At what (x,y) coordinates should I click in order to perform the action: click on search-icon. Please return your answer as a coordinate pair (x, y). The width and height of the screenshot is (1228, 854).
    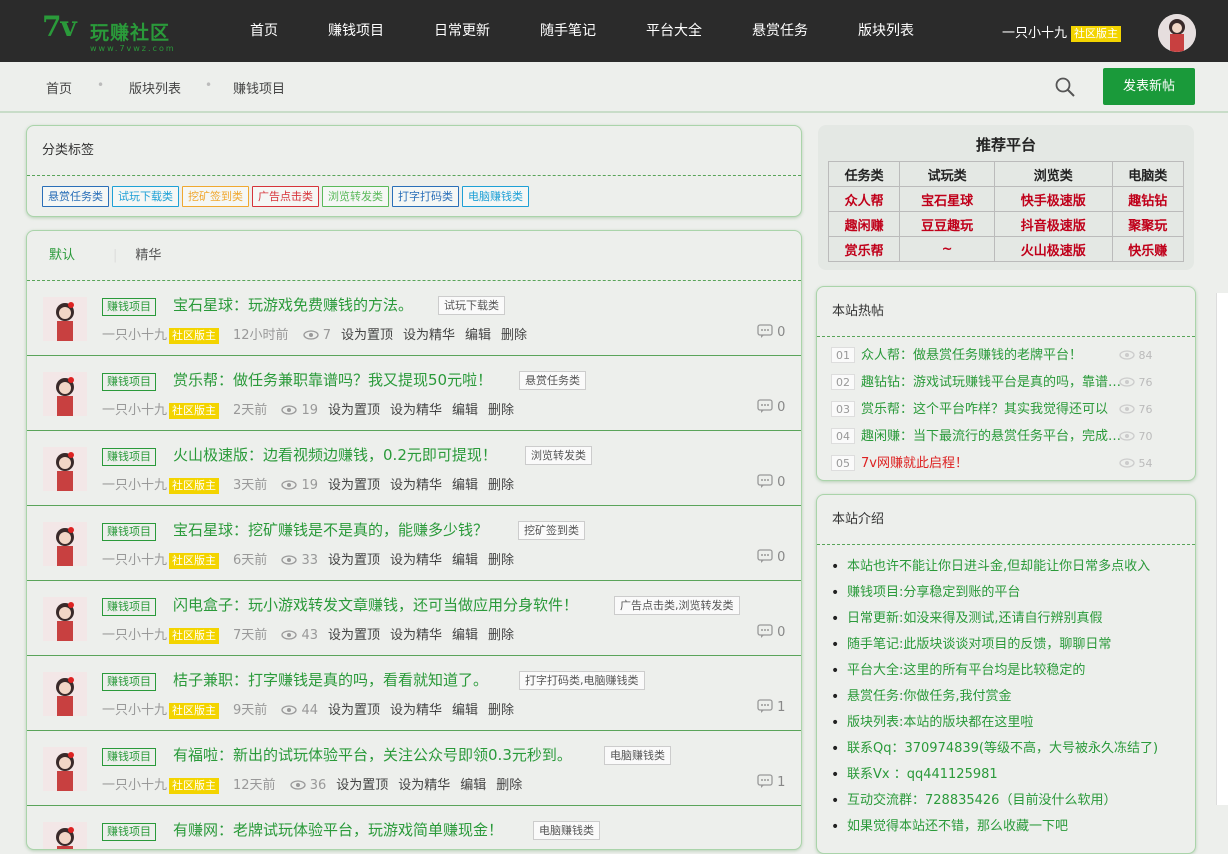
    Looking at the image, I should click on (1065, 87).